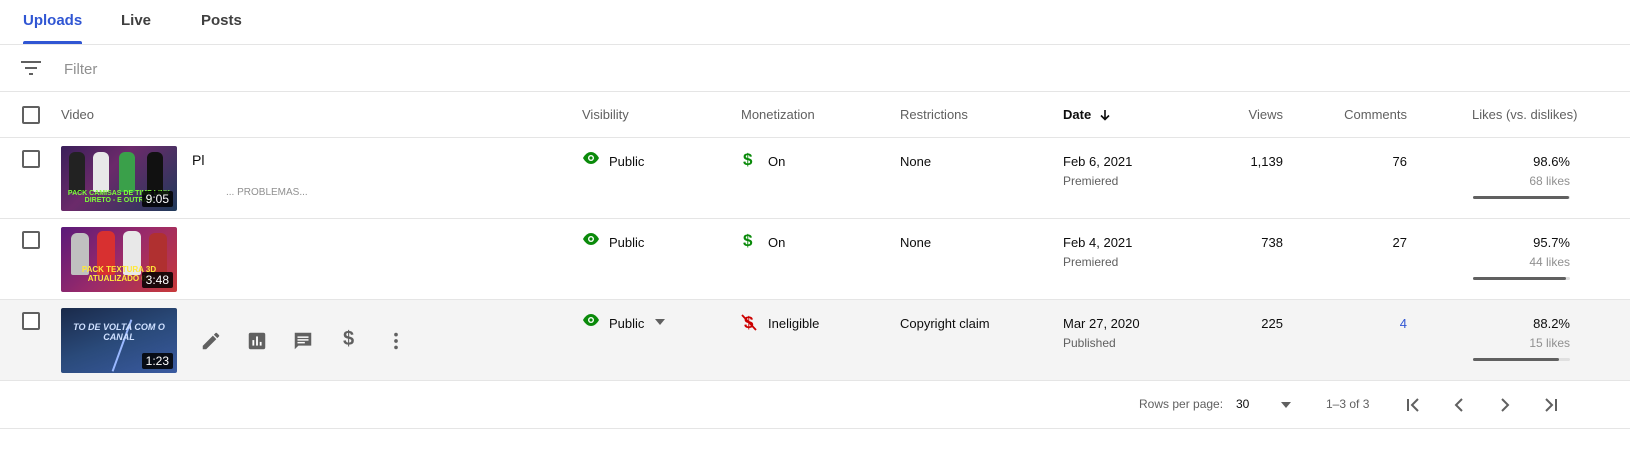 The width and height of the screenshot is (1630, 460). Describe the element at coordinates (1549, 181) in the screenshot. I see `likes-count: 68 likes` at that location.